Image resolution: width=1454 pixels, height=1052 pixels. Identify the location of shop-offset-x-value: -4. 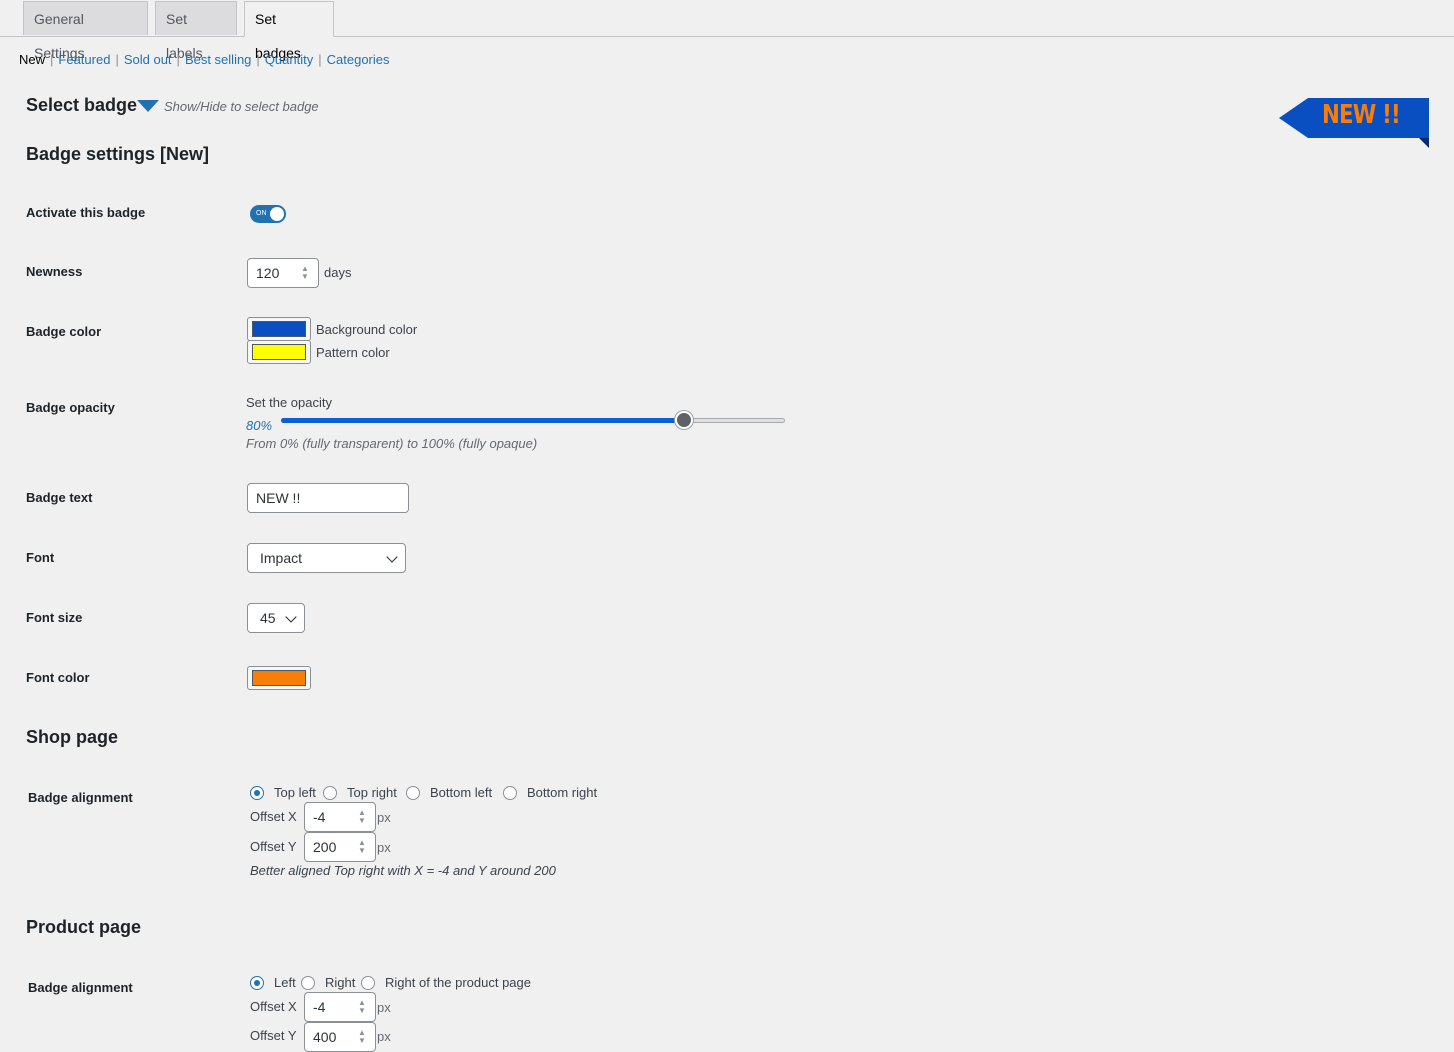
(319, 817).